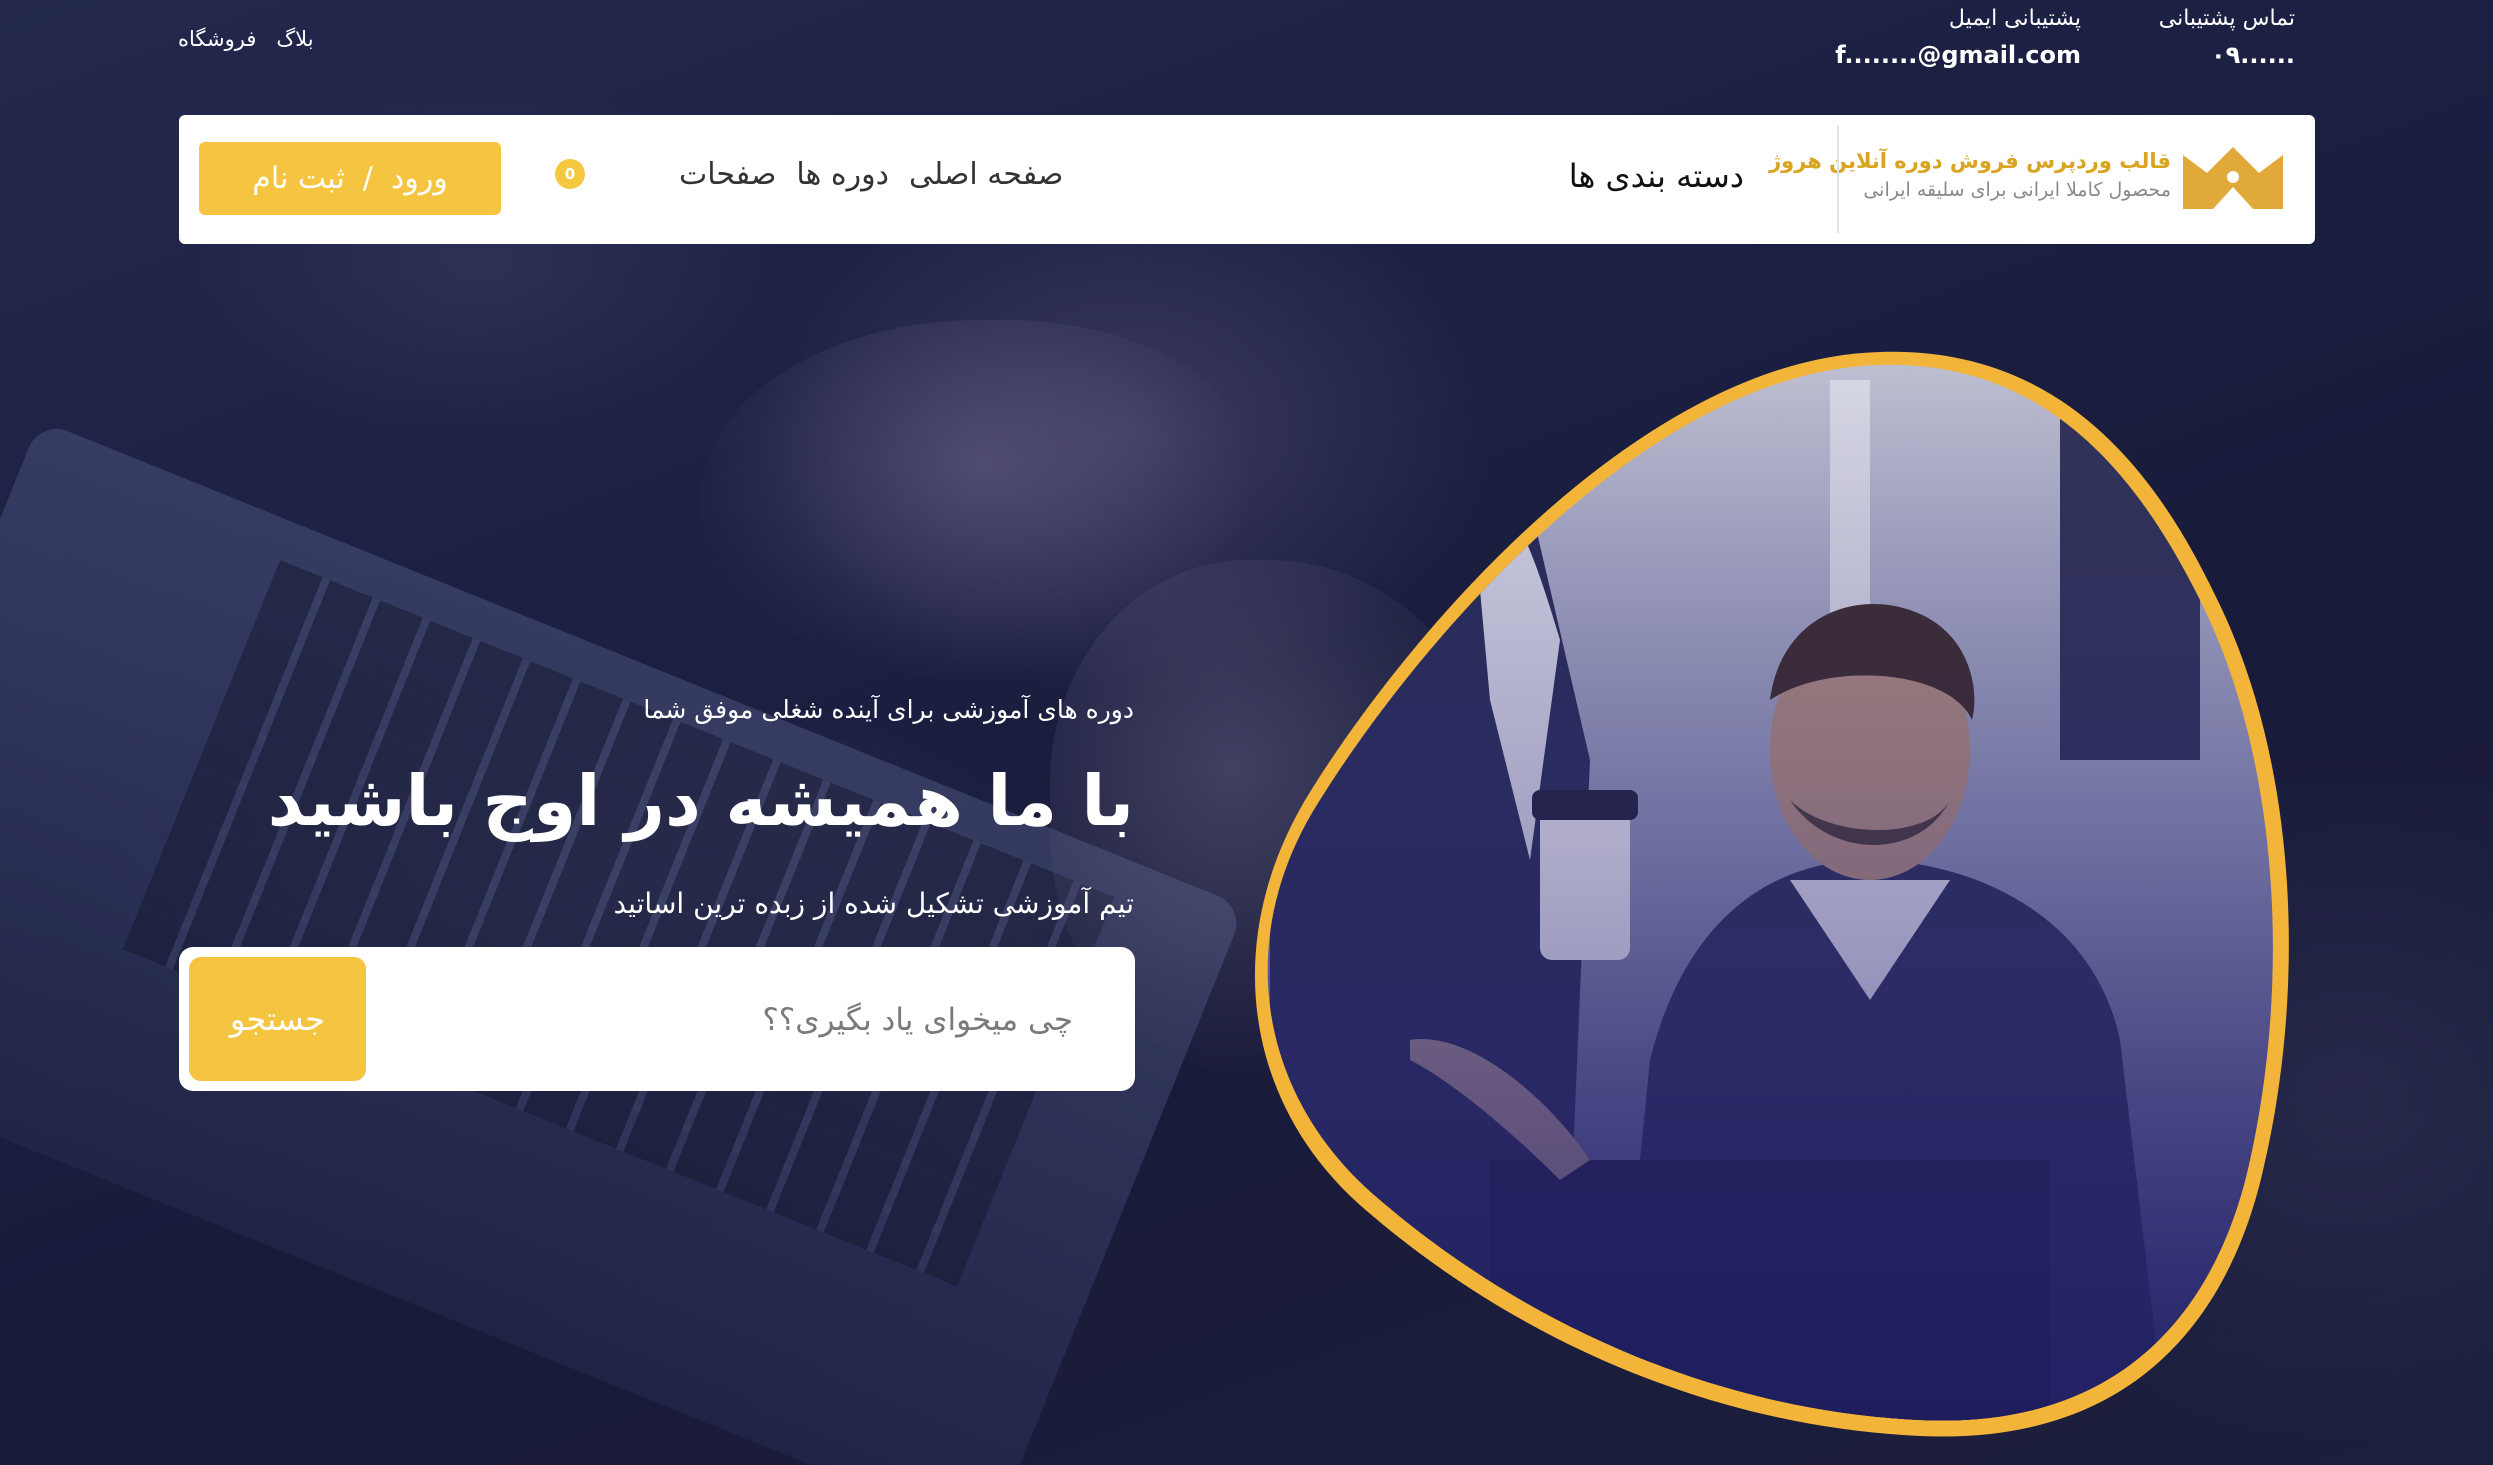 The height and width of the screenshot is (1465, 2493). Describe the element at coordinates (1958, 55) in the screenshot. I see `support-email-value: f........@gmail.com` at that location.